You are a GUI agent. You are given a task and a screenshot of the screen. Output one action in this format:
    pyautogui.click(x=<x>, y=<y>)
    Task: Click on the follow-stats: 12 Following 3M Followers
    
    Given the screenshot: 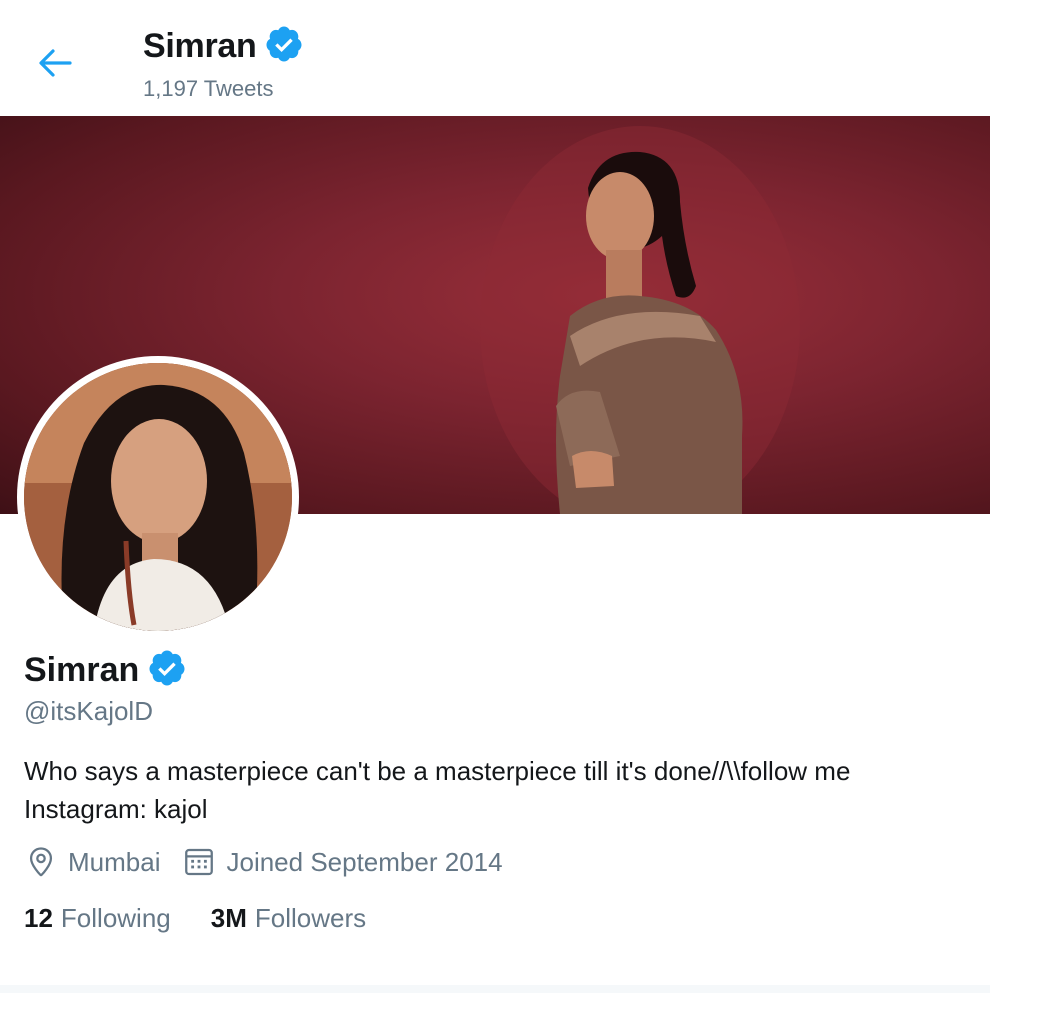 What is the action you would take?
    pyautogui.click(x=215, y=918)
    